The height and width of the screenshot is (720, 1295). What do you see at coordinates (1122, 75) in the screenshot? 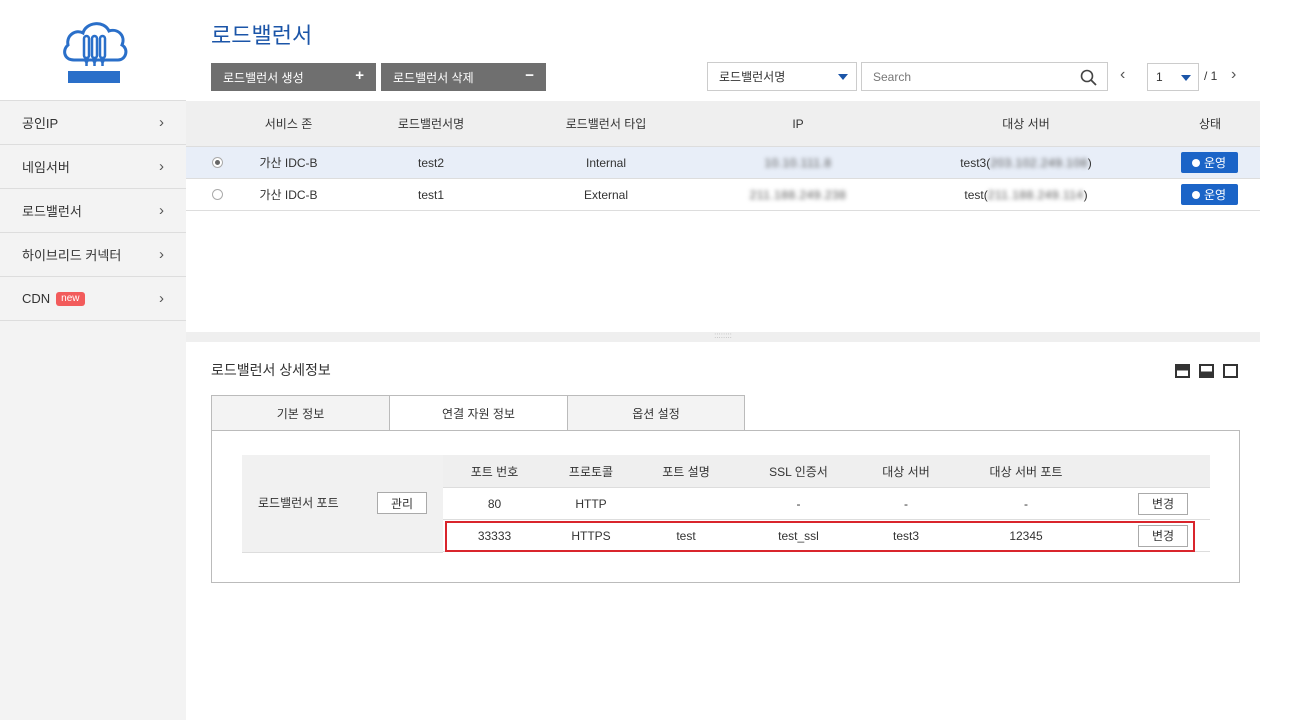
I see `prev-page-icon: ‹` at bounding box center [1122, 75].